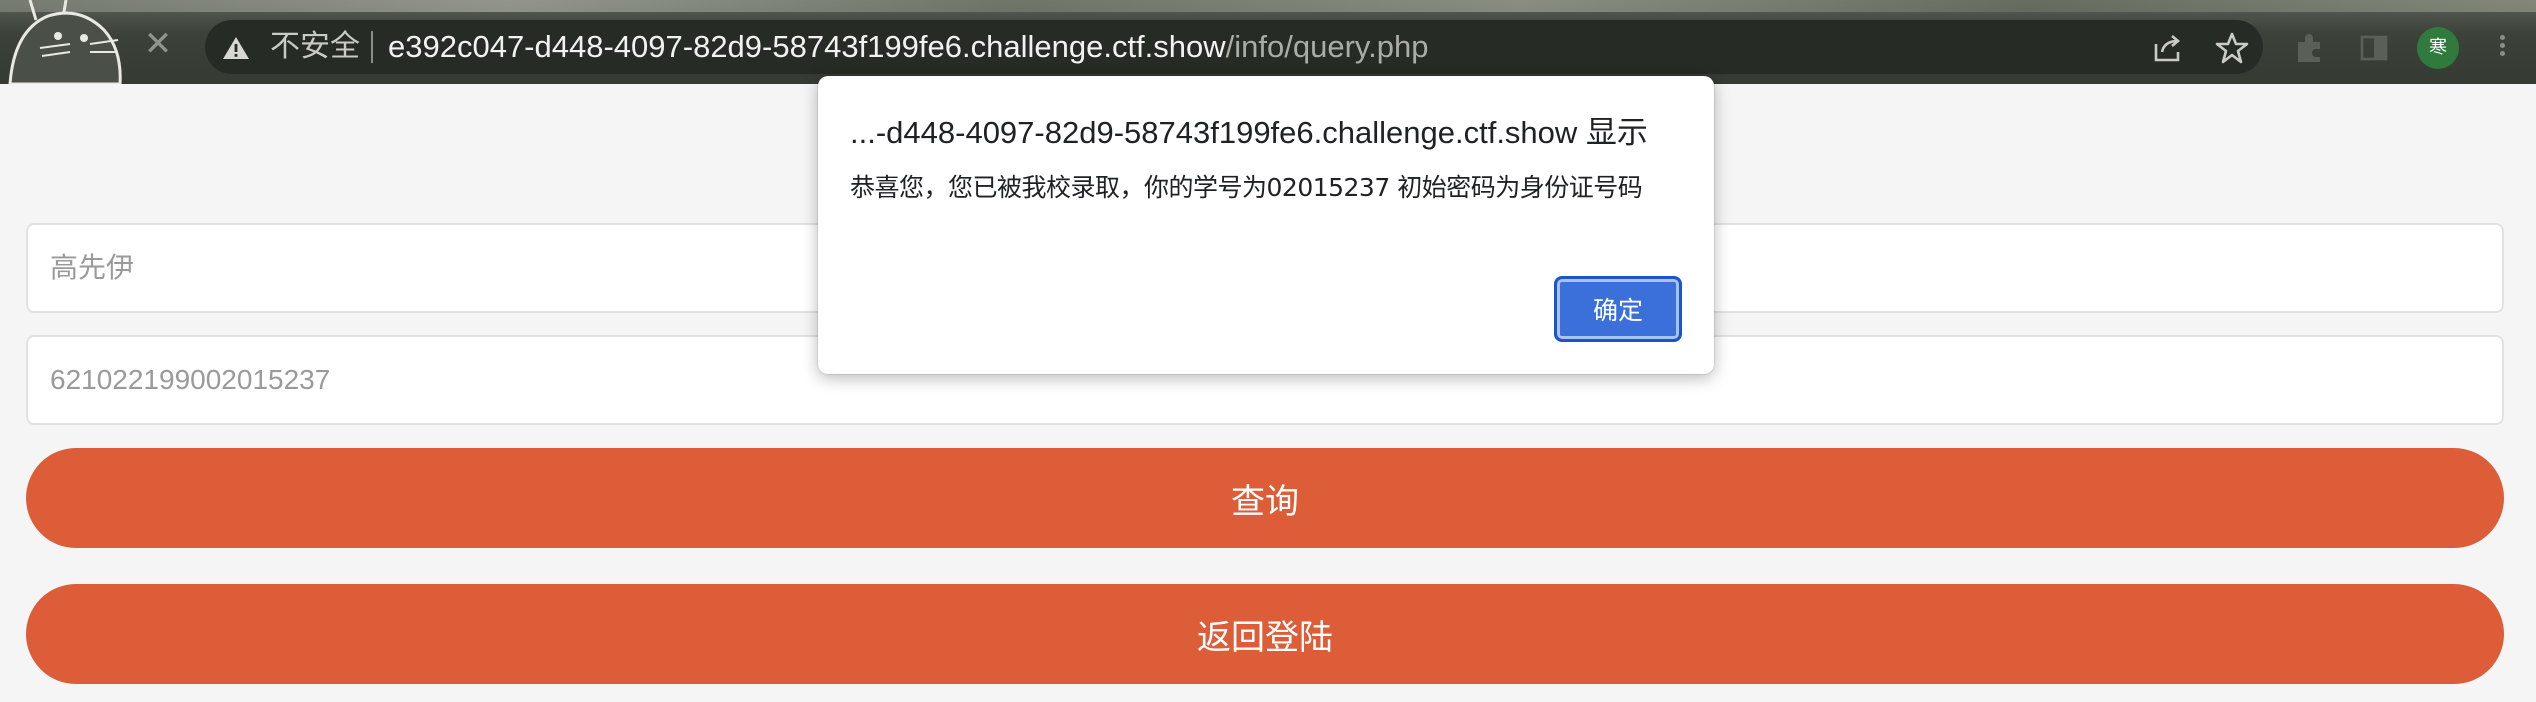 The image size is (2536, 702). I want to click on theme-background, so click(1268, 6).